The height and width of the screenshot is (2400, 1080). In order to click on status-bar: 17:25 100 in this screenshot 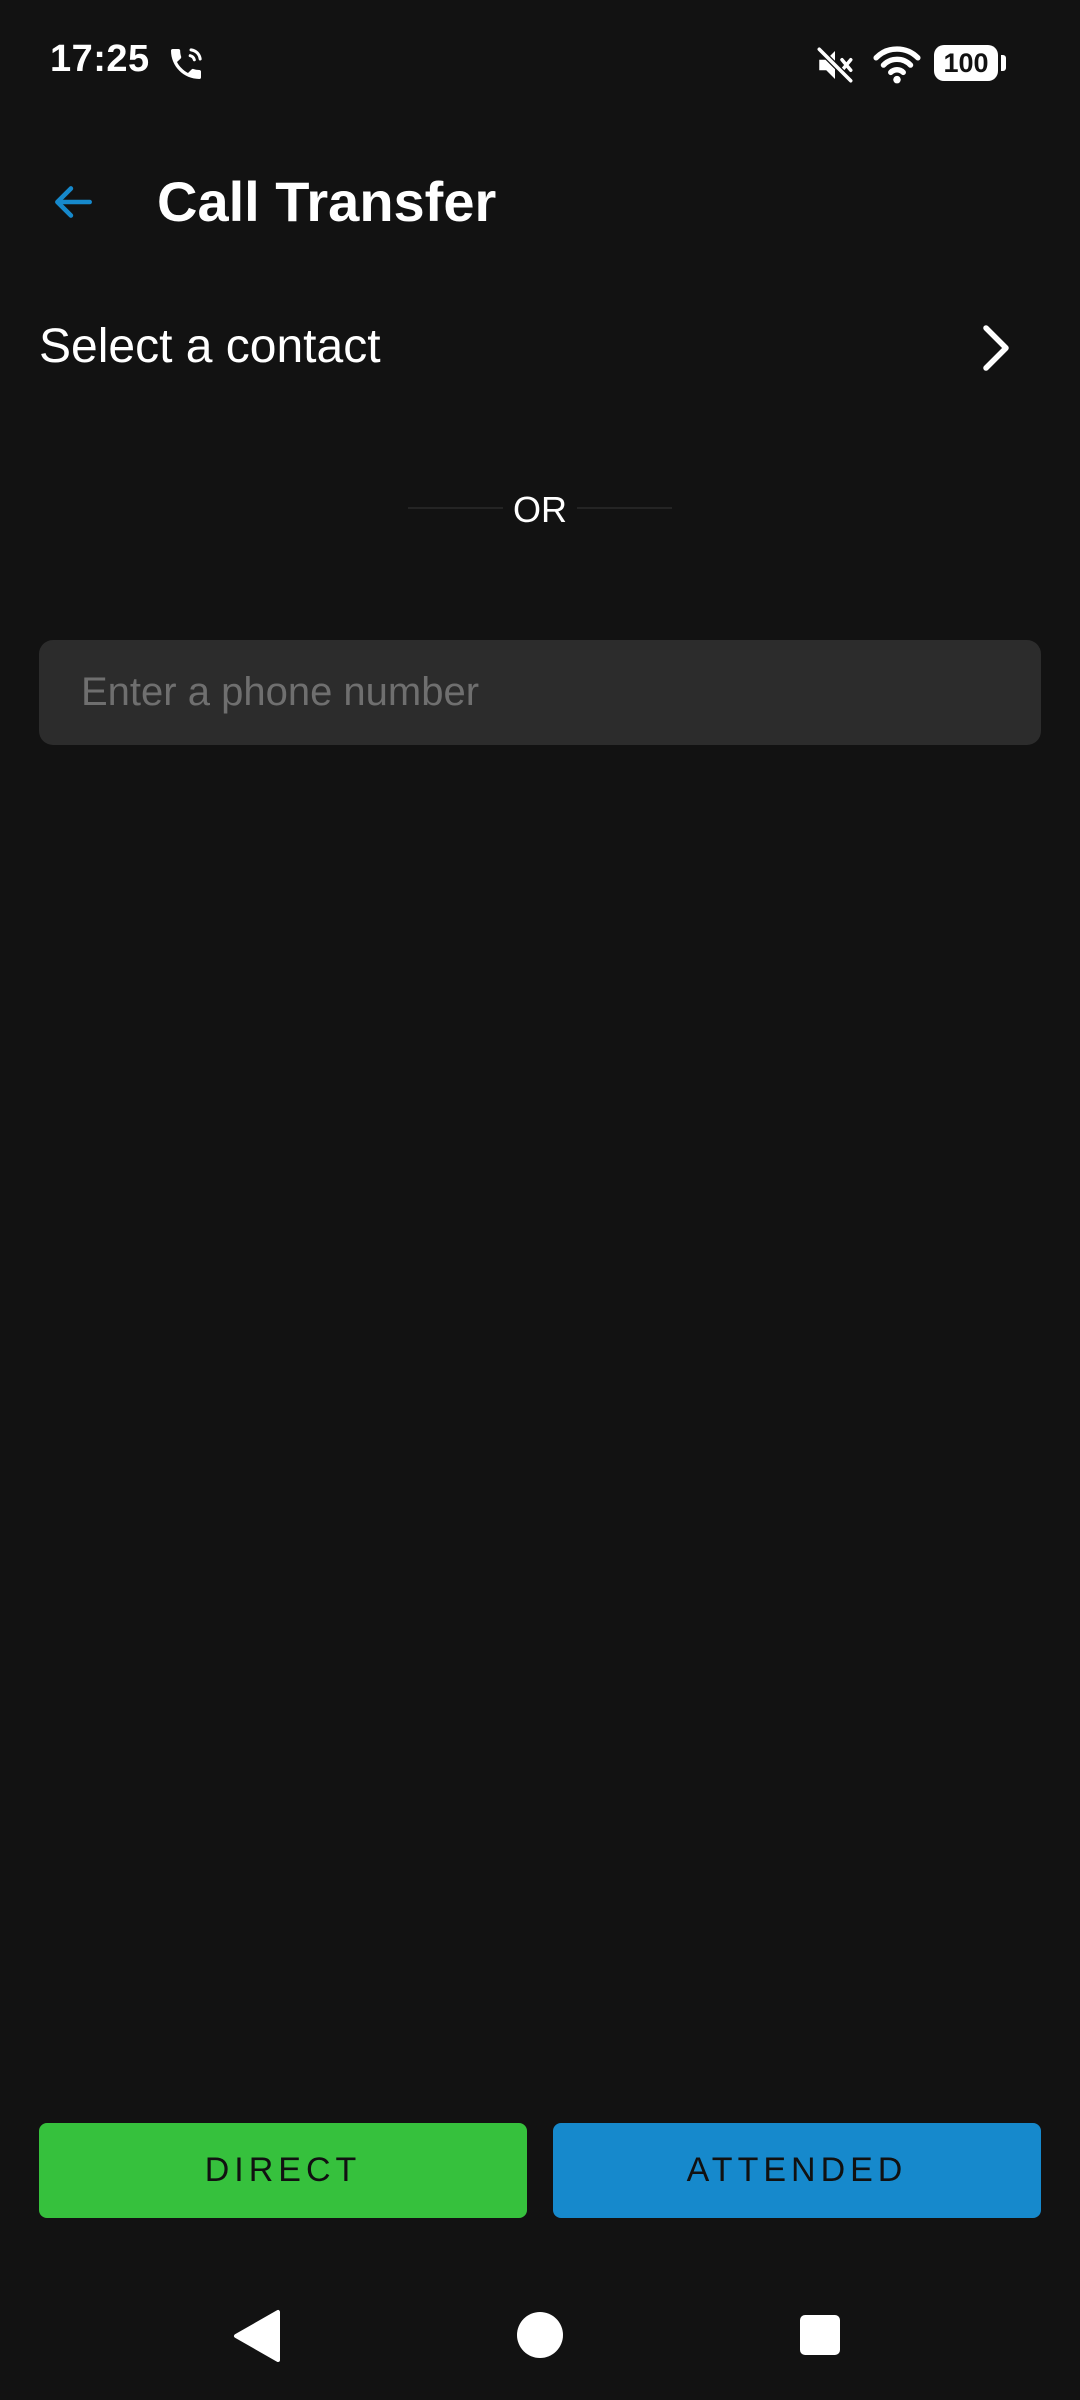, I will do `click(540, 65)`.